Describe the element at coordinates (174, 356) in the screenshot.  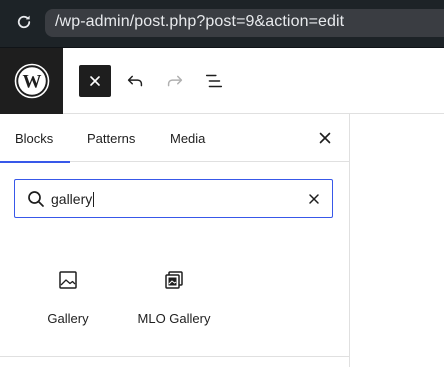
I see `divider` at that location.